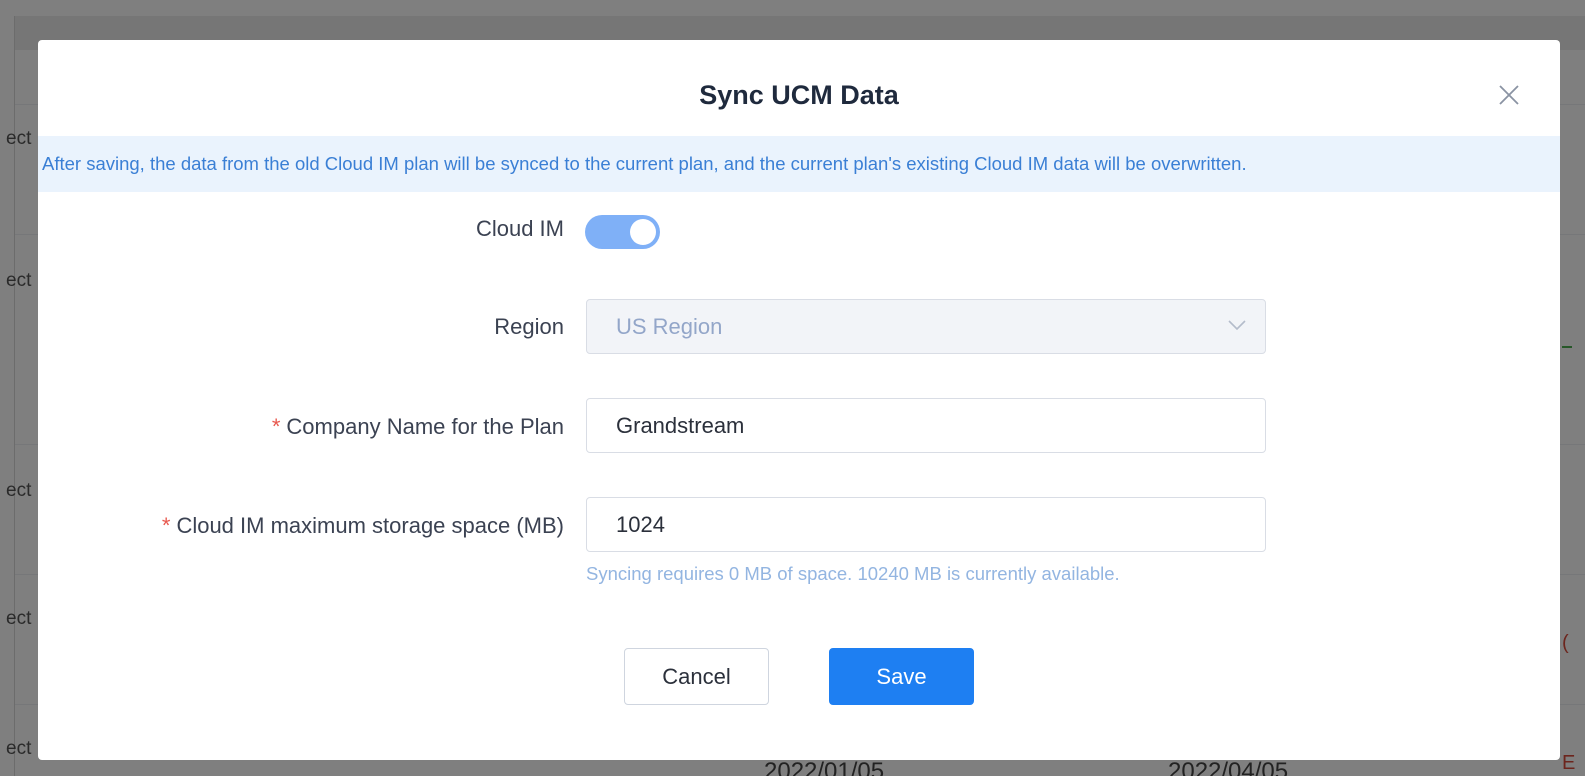  What do you see at coordinates (622, 232) in the screenshot?
I see `cloud-im-toggle` at bounding box center [622, 232].